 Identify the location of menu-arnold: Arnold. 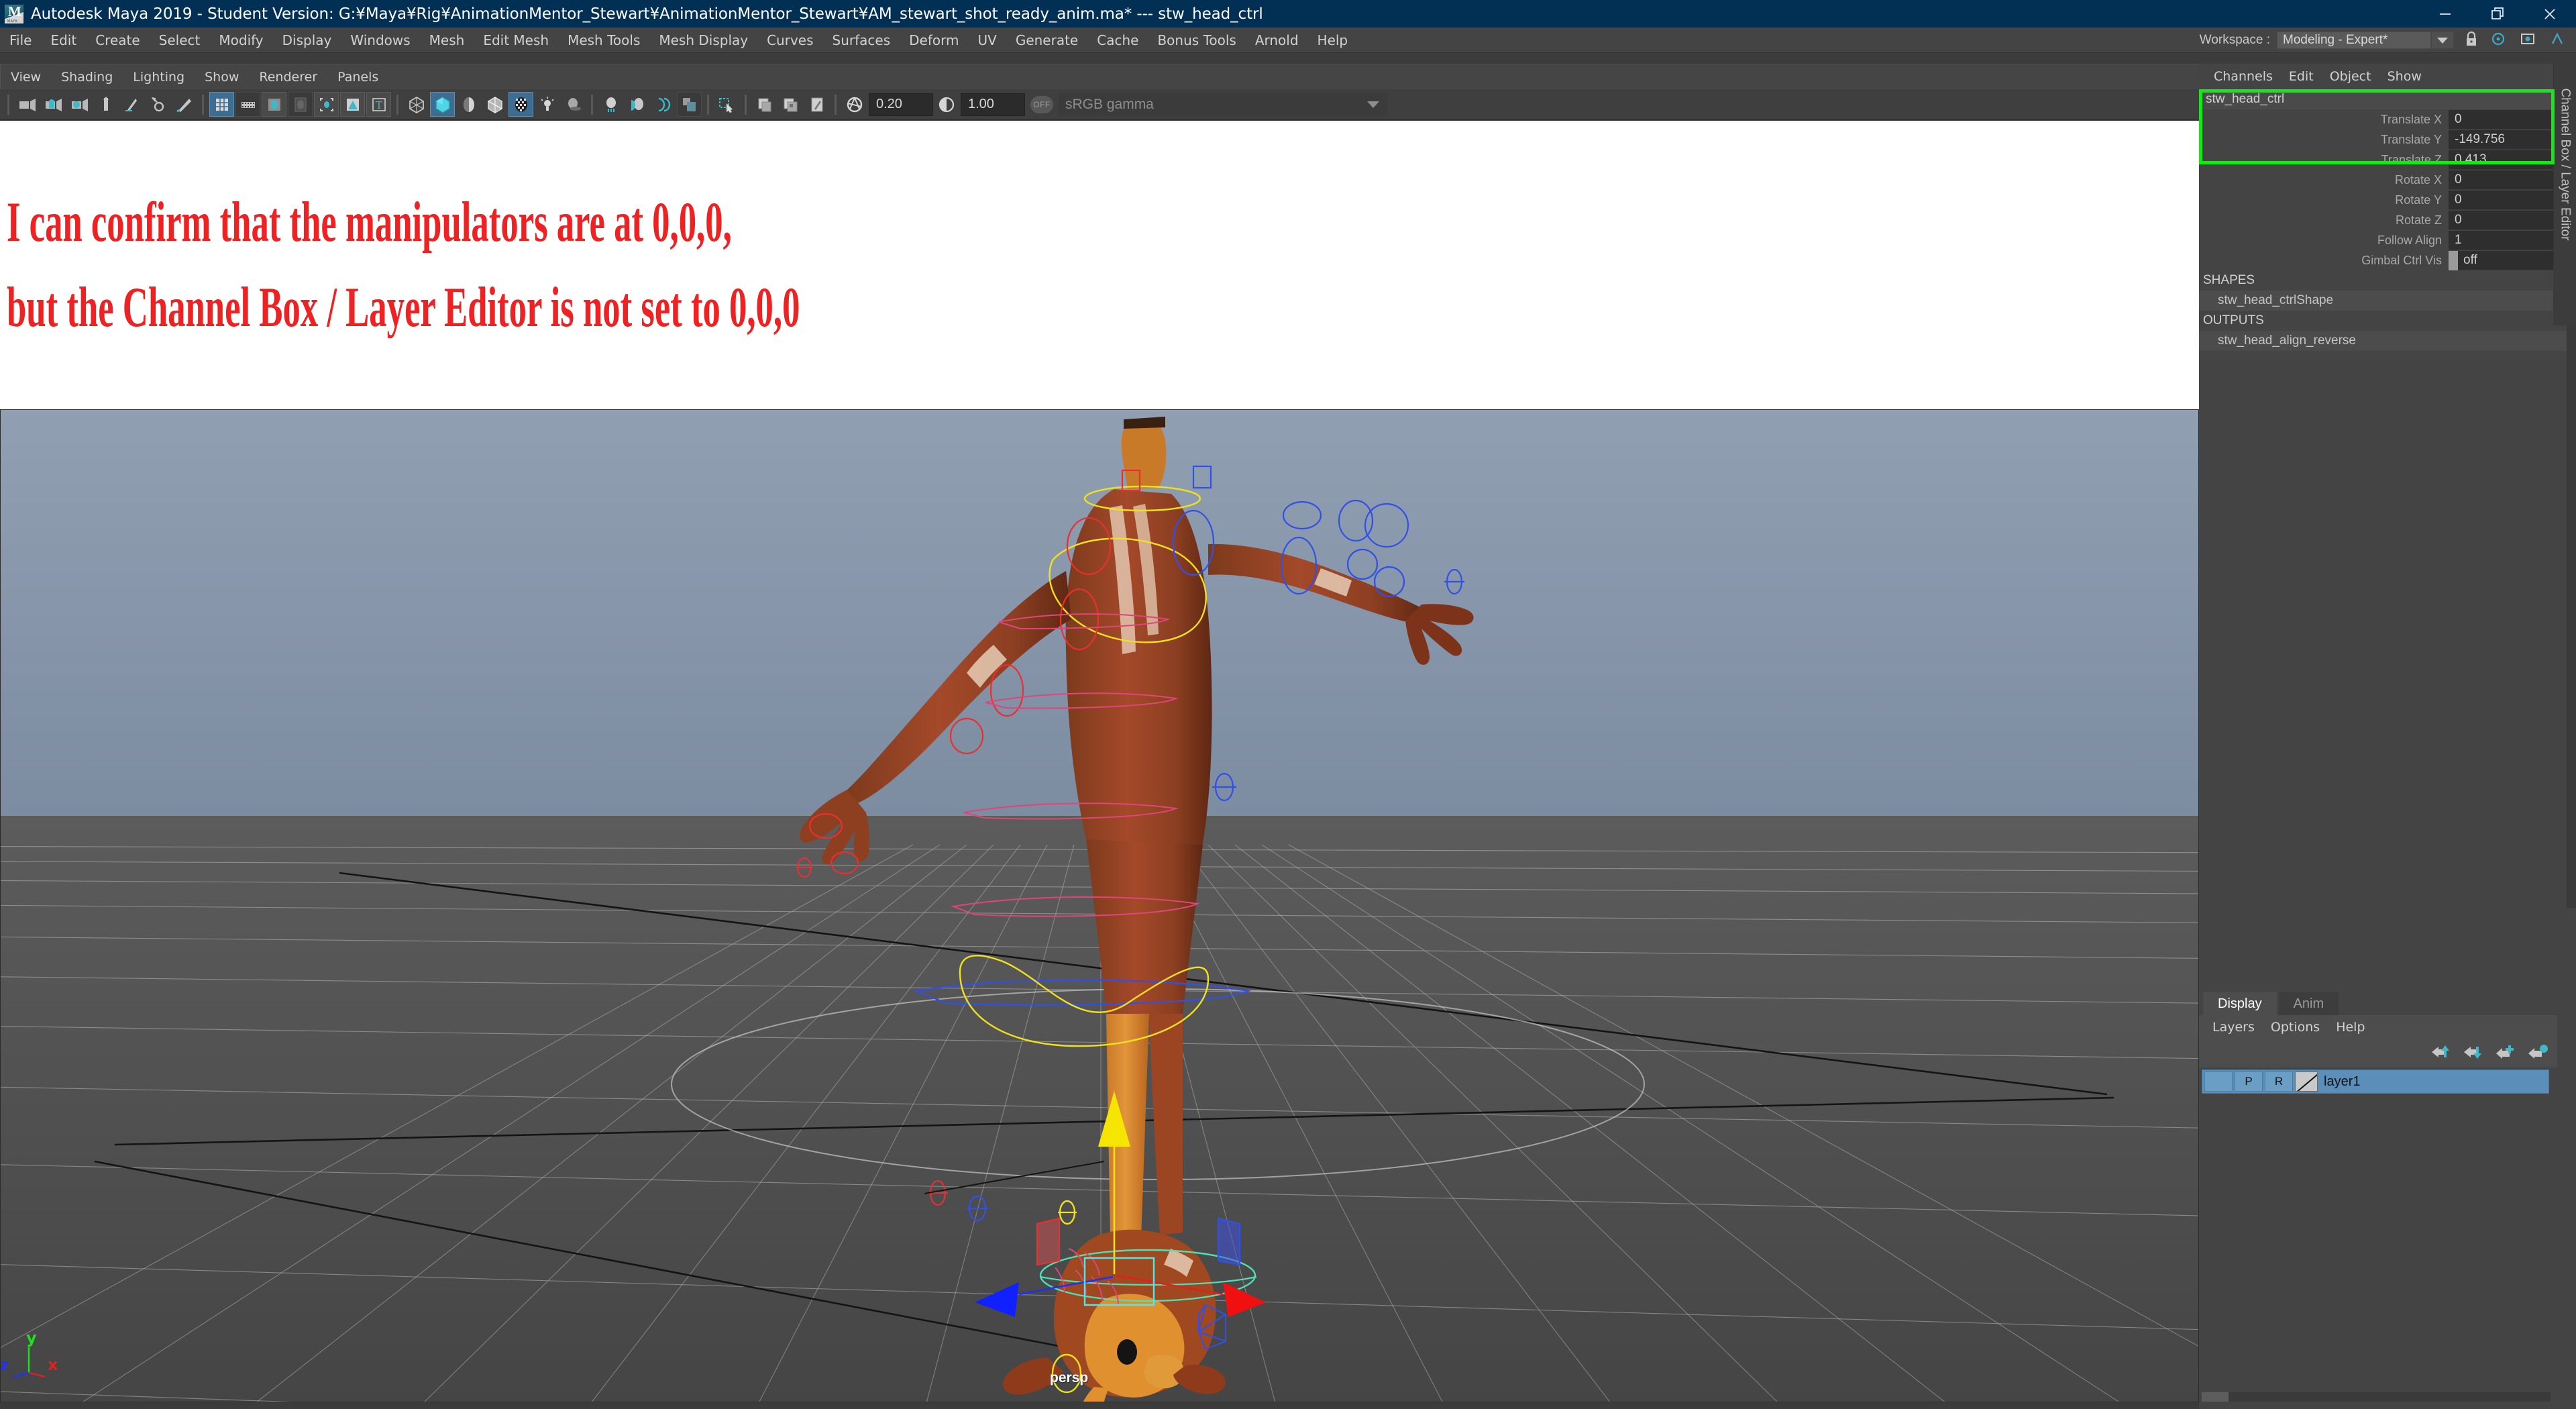
(1277, 40).